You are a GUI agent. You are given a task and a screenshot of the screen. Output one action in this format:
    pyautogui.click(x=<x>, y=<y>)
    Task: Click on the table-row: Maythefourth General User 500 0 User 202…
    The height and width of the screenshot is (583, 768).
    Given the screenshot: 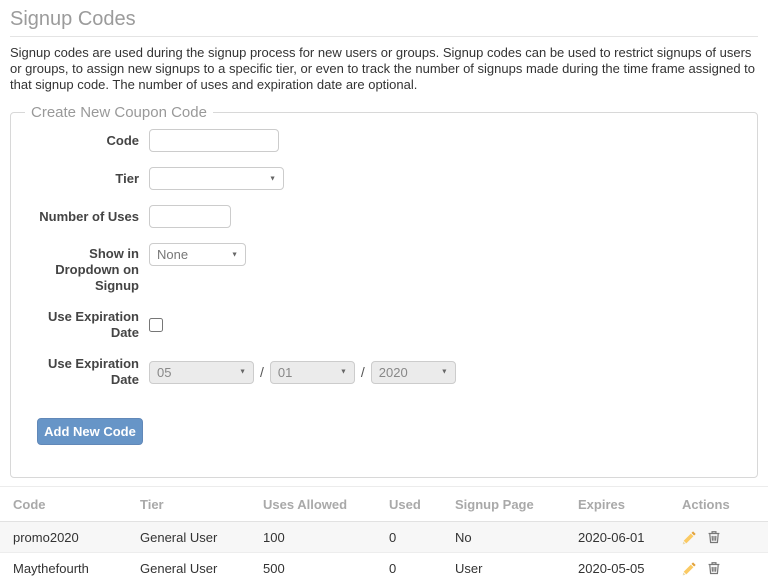 What is the action you would take?
    pyautogui.click(x=384, y=568)
    